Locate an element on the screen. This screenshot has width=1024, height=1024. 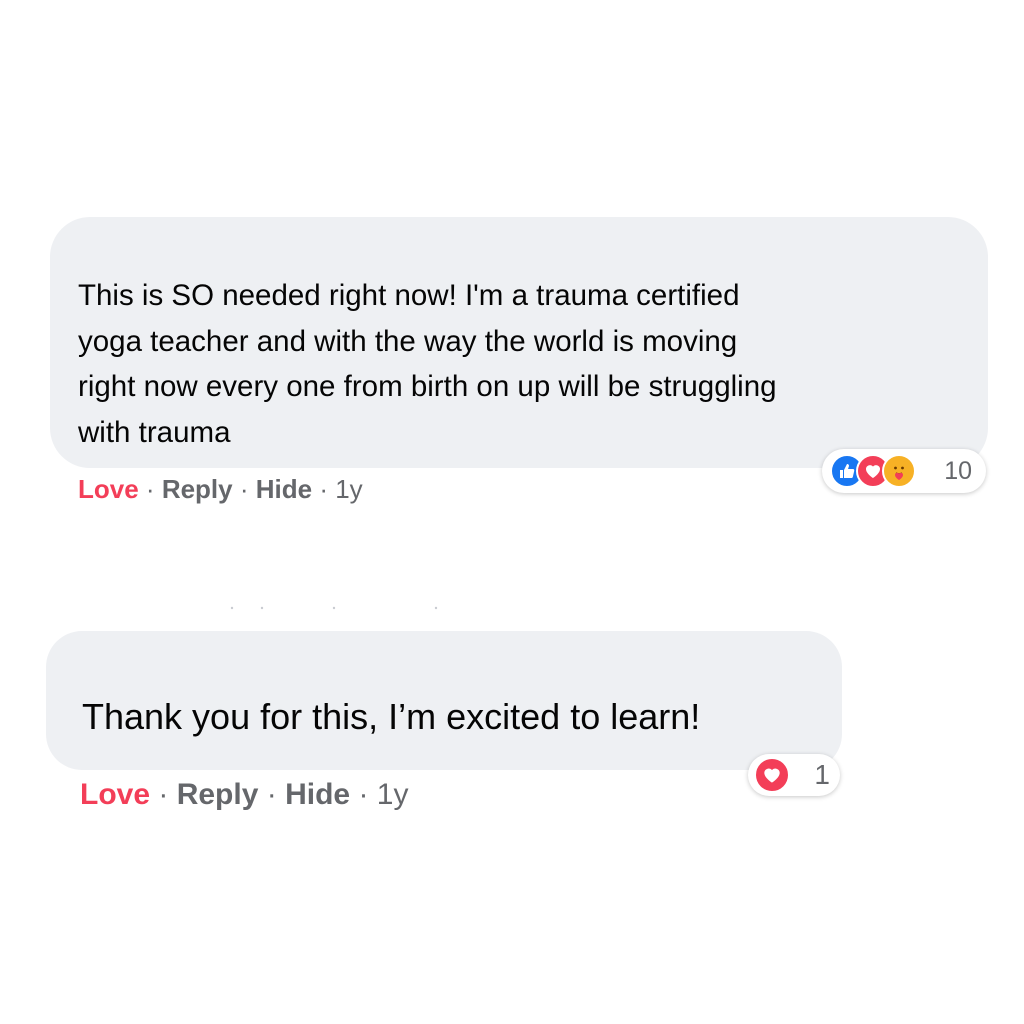
love-icon is located at coordinates (772, 775).